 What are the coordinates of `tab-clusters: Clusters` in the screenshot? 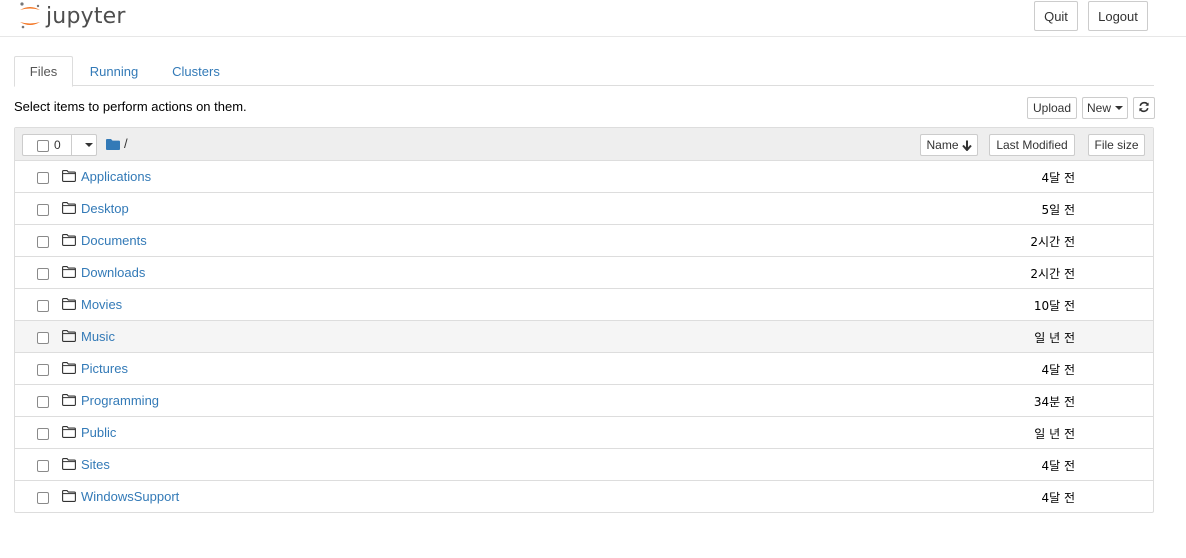 It's located at (196, 71).